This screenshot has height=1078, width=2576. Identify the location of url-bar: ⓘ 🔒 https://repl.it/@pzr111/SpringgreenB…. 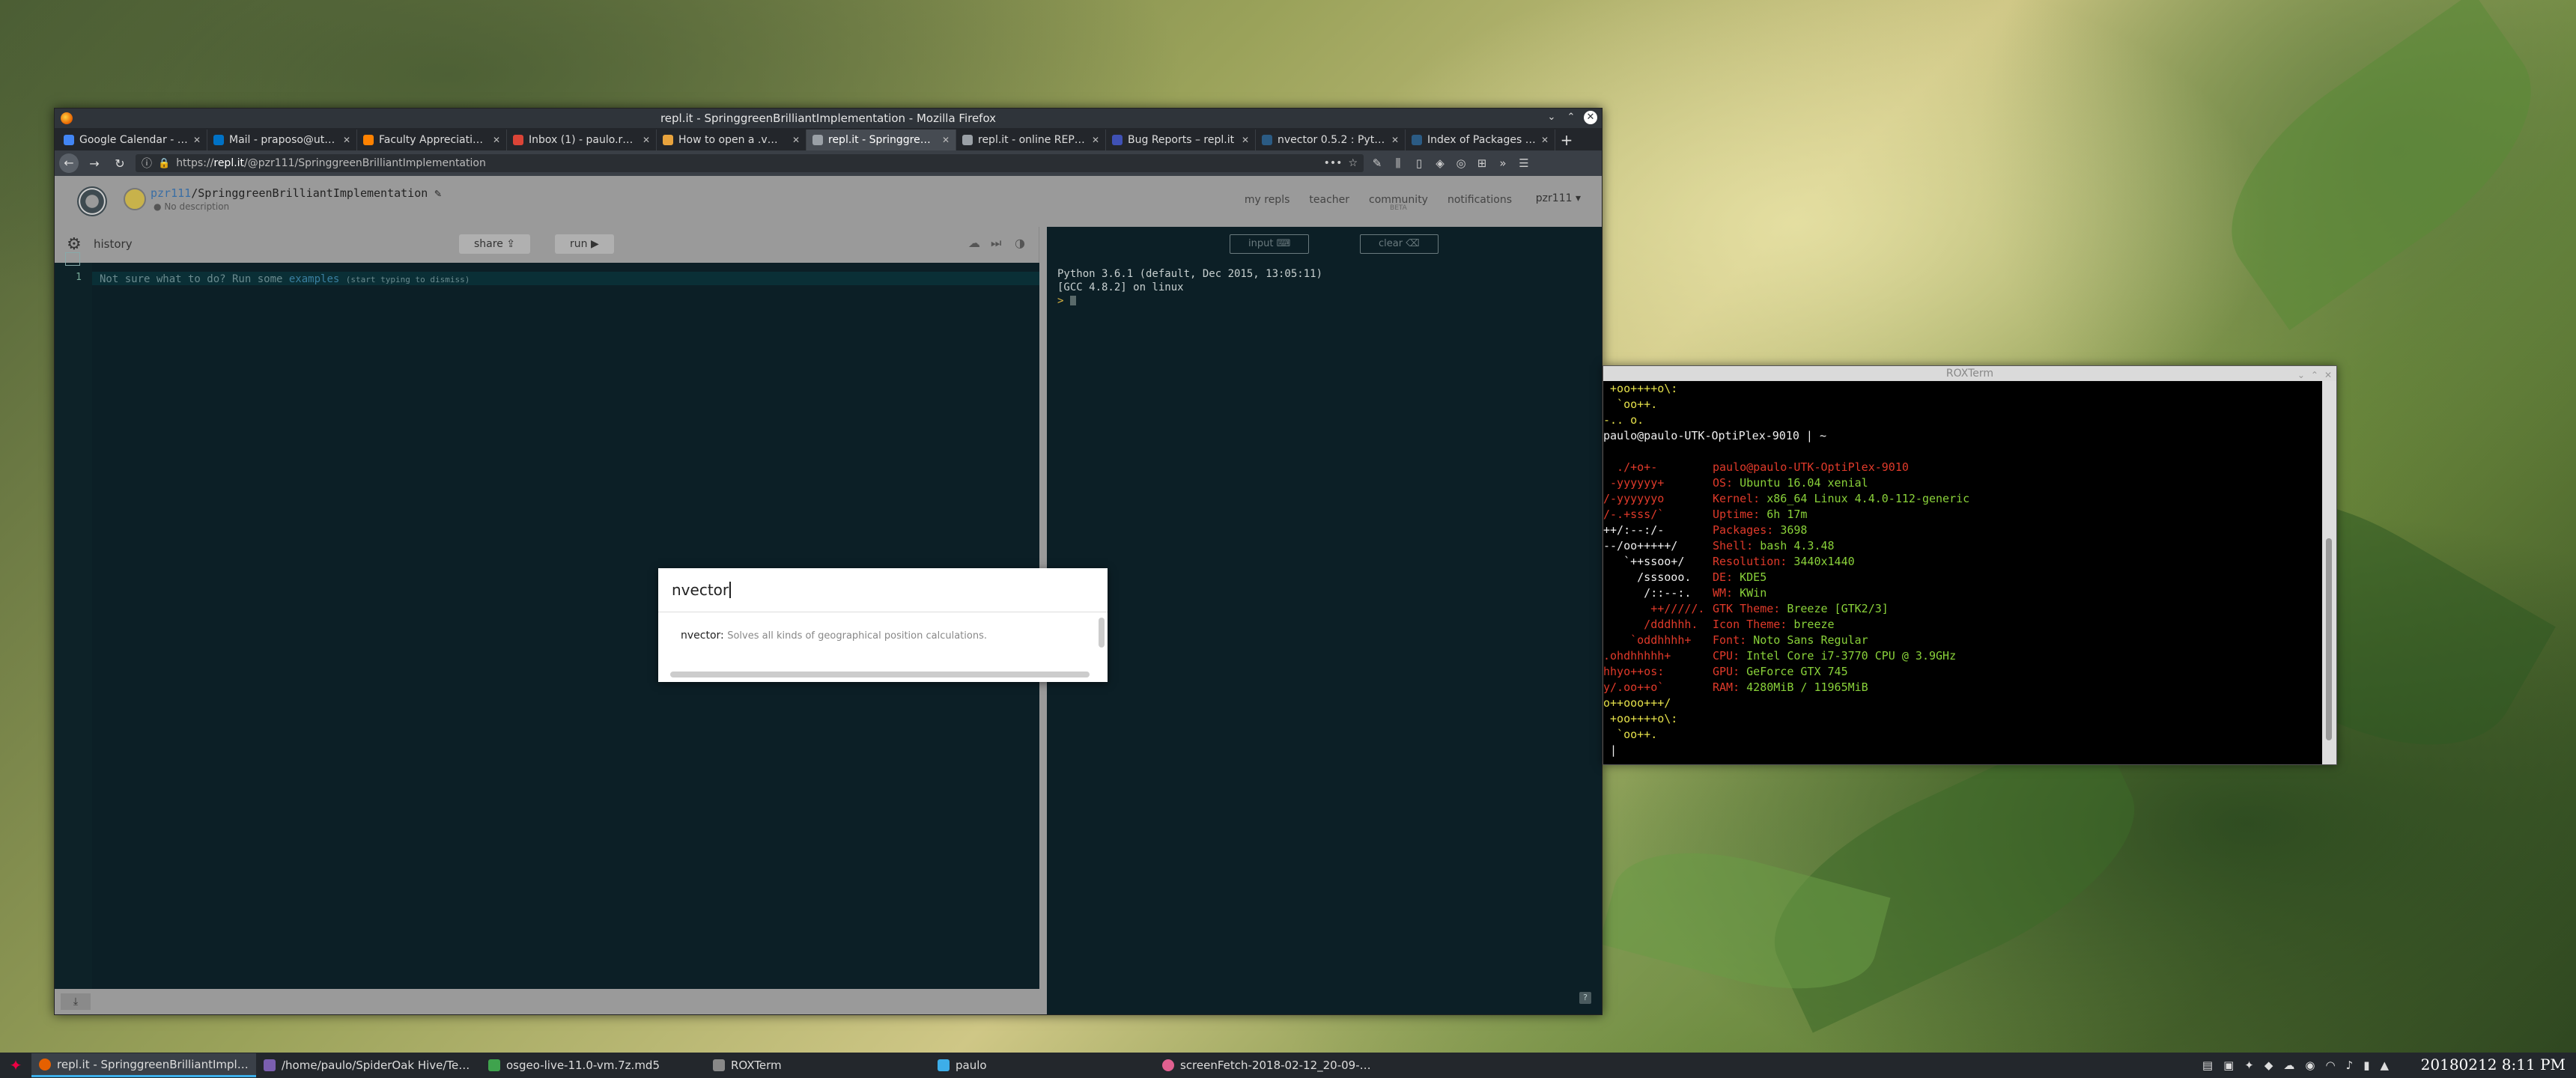
(750, 163).